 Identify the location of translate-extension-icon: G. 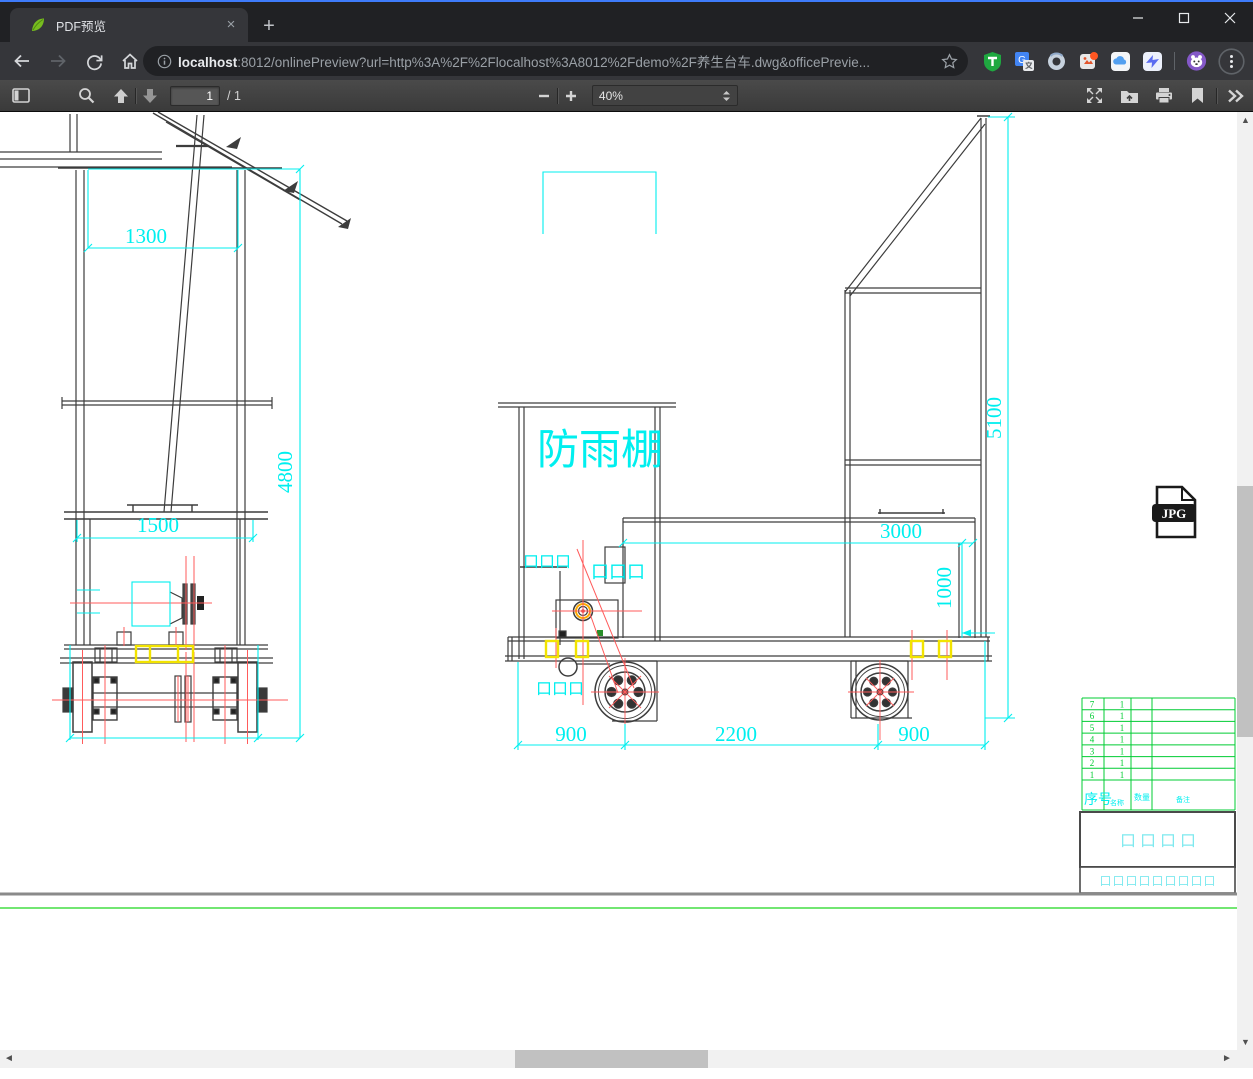
(1024, 61).